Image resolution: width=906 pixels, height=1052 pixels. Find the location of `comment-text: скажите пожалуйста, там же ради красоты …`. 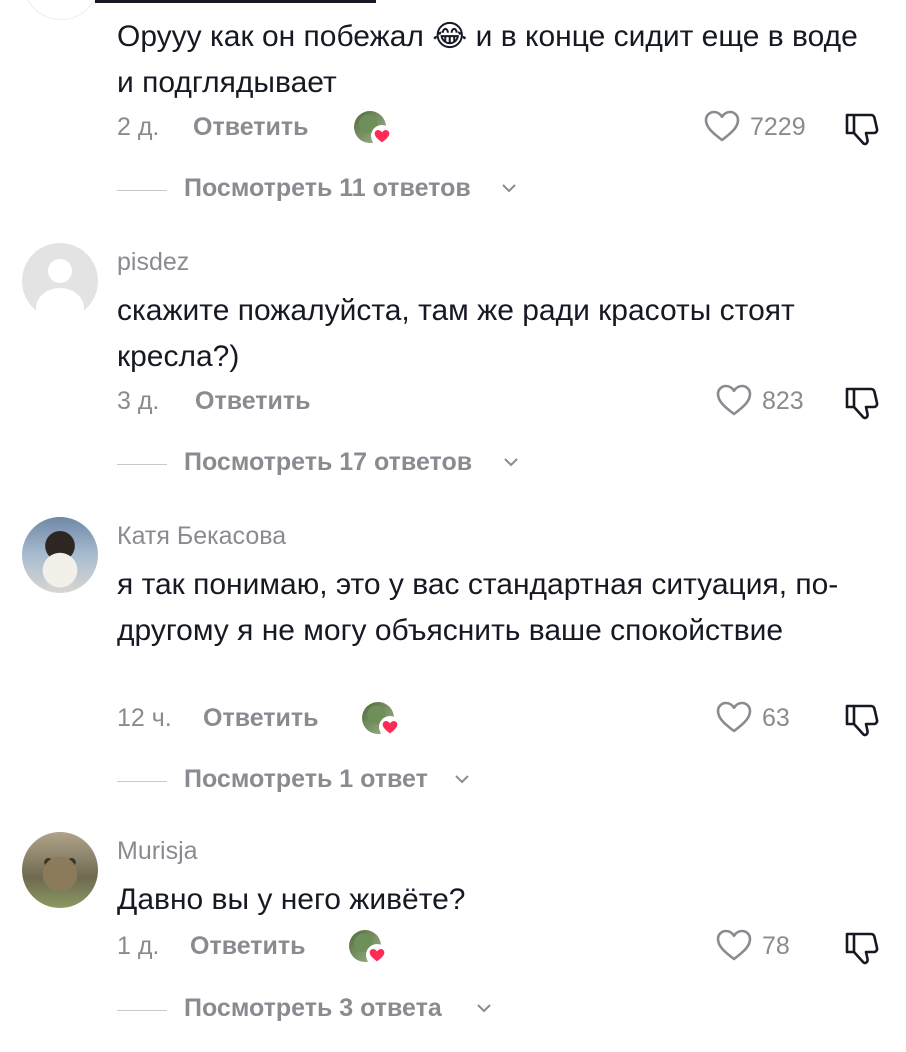

comment-text: скажите пожалуйста, там же ради красоты … is located at coordinates (456, 333).